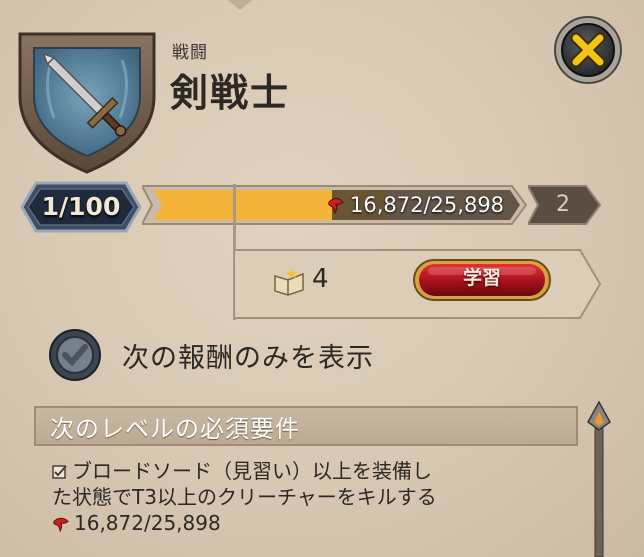 This screenshot has width=644, height=557. What do you see at coordinates (427, 205) in the screenshot?
I see `xp-value: 16,872/25,898` at bounding box center [427, 205].